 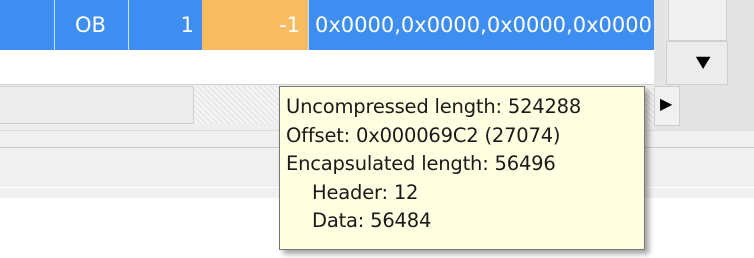 I want to click on table-cell-count: 1, so click(x=165, y=25).